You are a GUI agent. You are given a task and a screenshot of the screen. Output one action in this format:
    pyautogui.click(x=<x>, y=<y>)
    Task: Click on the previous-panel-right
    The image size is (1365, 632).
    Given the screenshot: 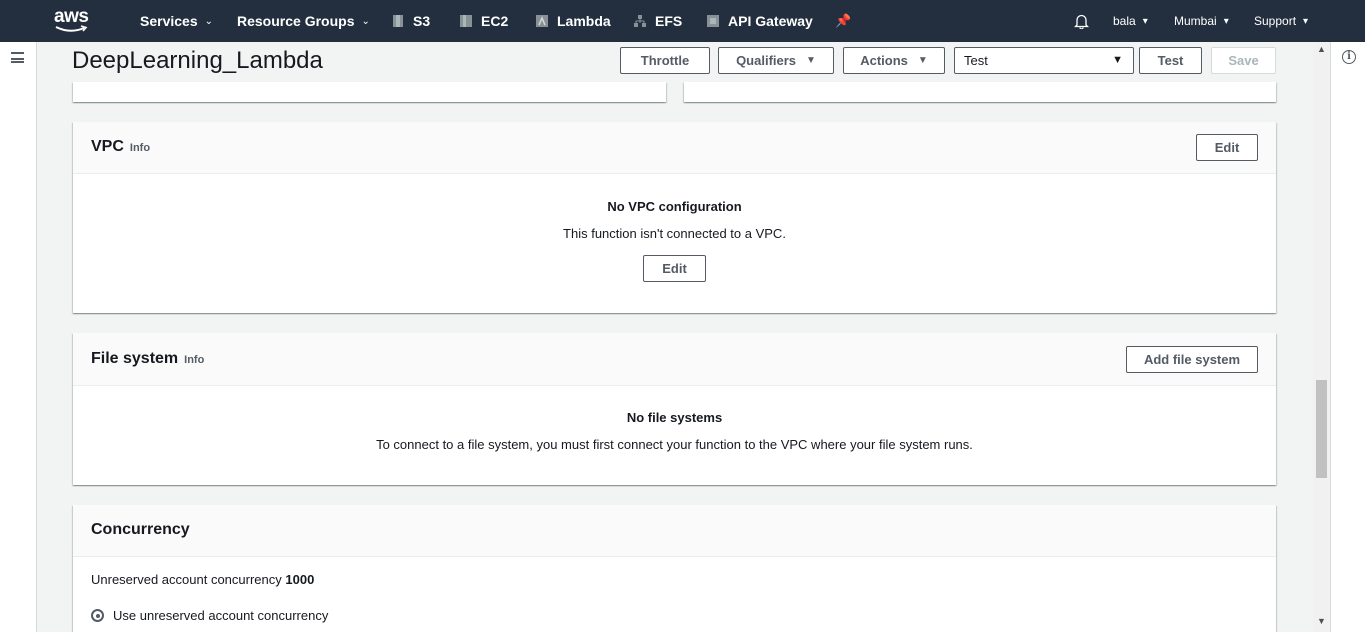 What is the action you would take?
    pyautogui.click(x=980, y=92)
    